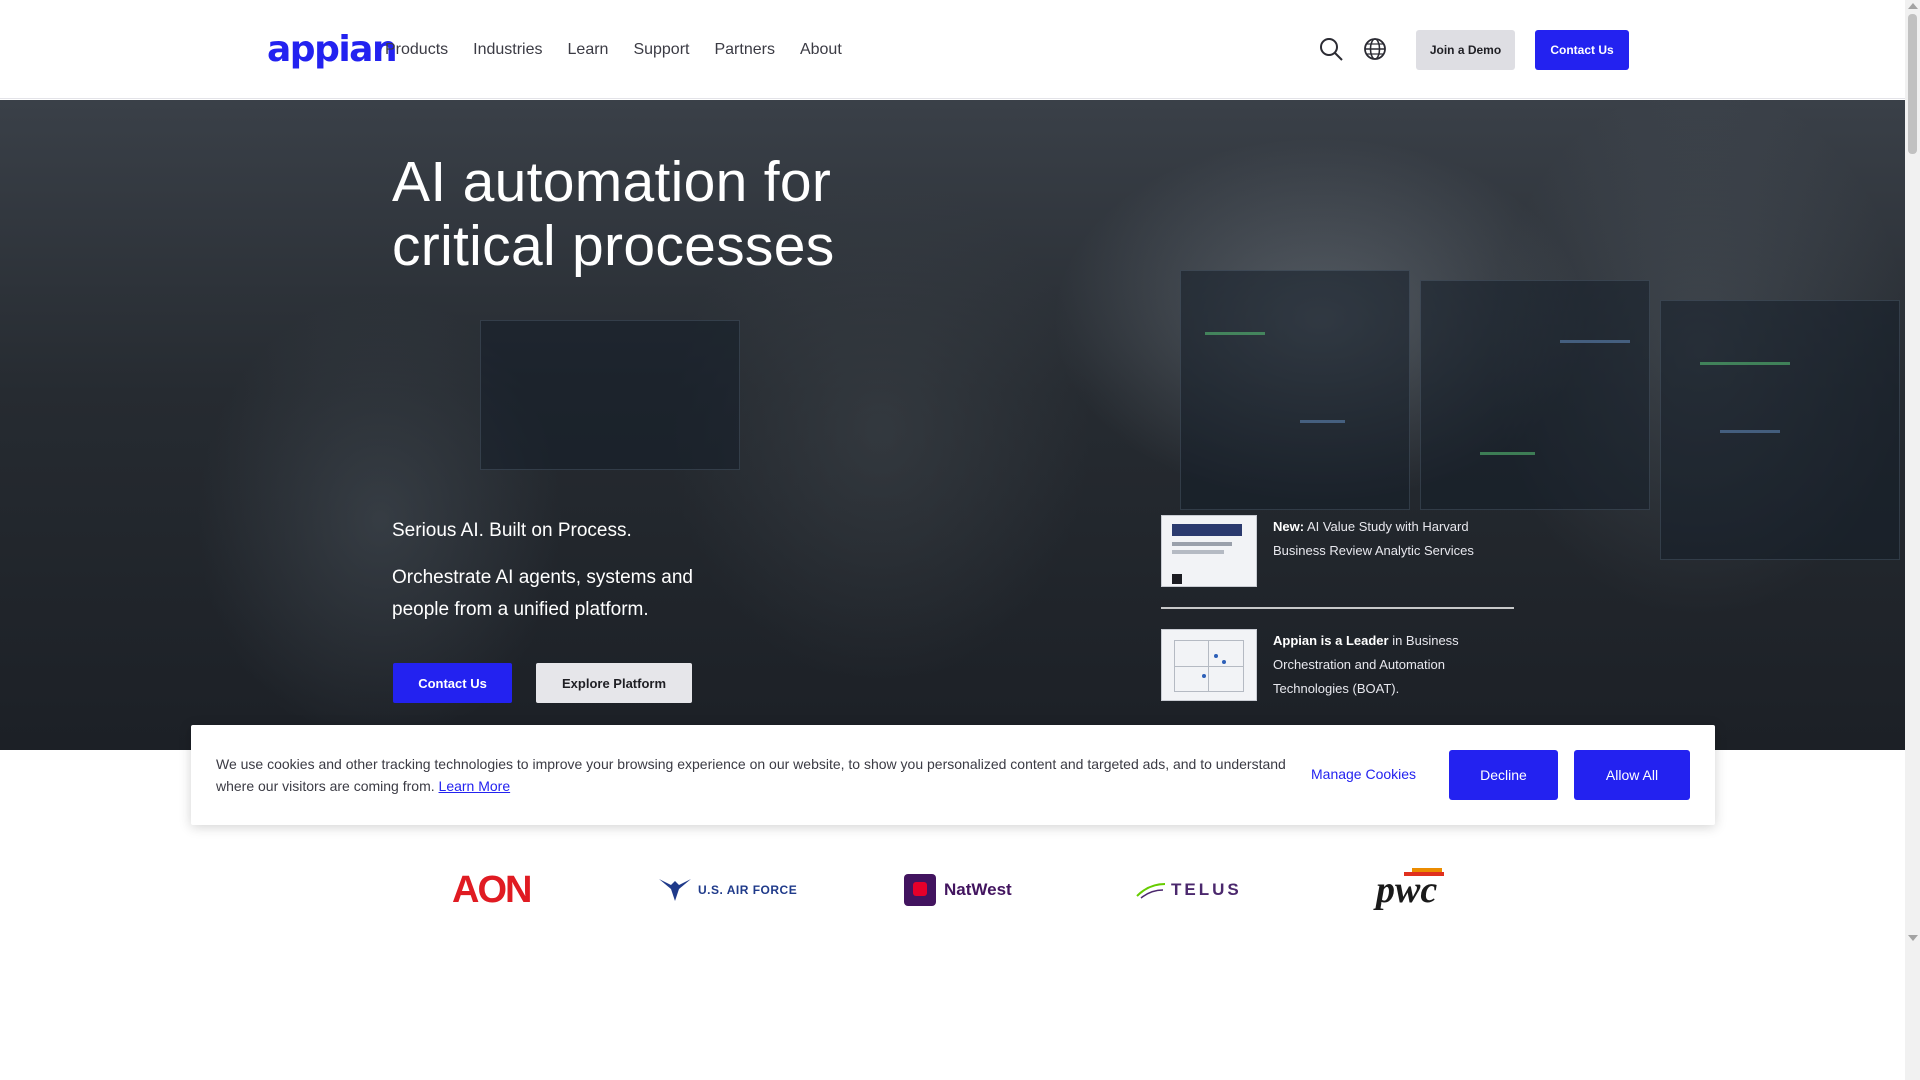 The width and height of the screenshot is (1920, 1080). Describe the element at coordinates (1424, 872) in the screenshot. I see `pwc-stripes-icon` at that location.